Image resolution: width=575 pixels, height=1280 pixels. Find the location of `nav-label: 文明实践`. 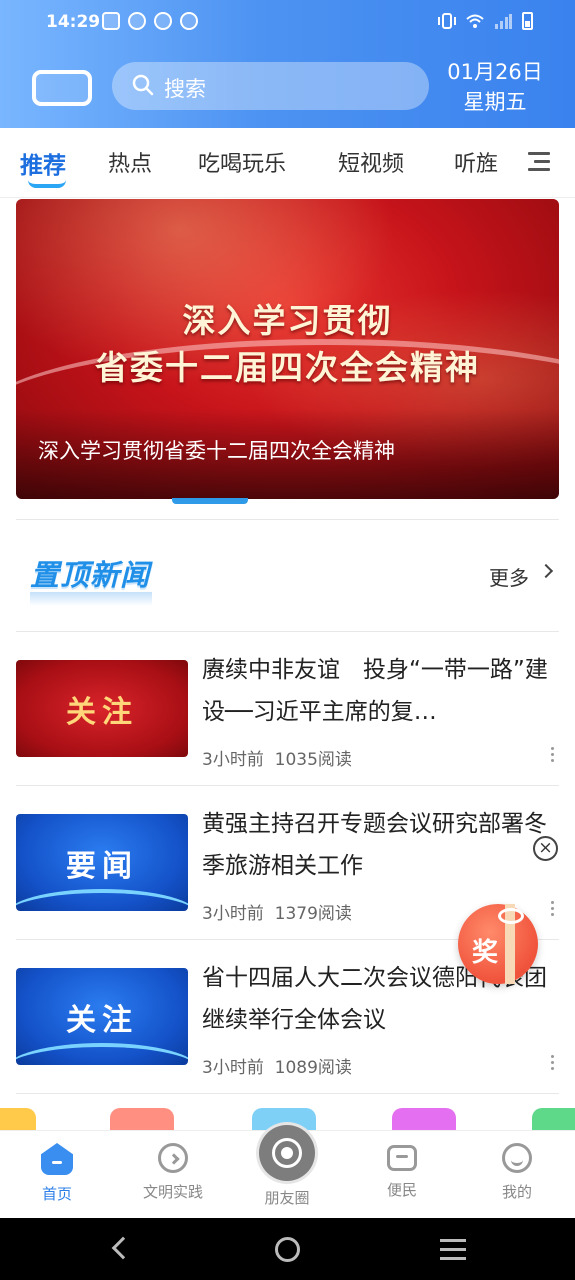

nav-label: 文明实践 is located at coordinates (172, 1192).